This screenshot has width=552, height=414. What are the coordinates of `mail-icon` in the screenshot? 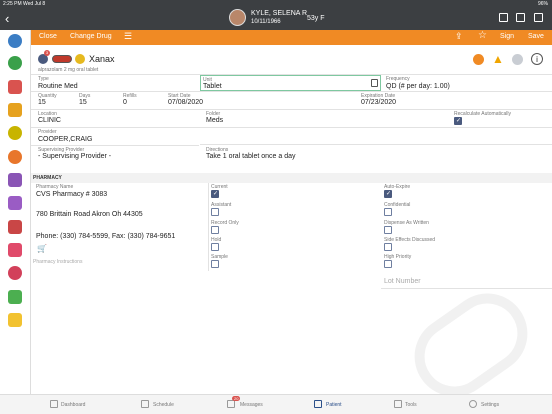 It's located at (503, 17).